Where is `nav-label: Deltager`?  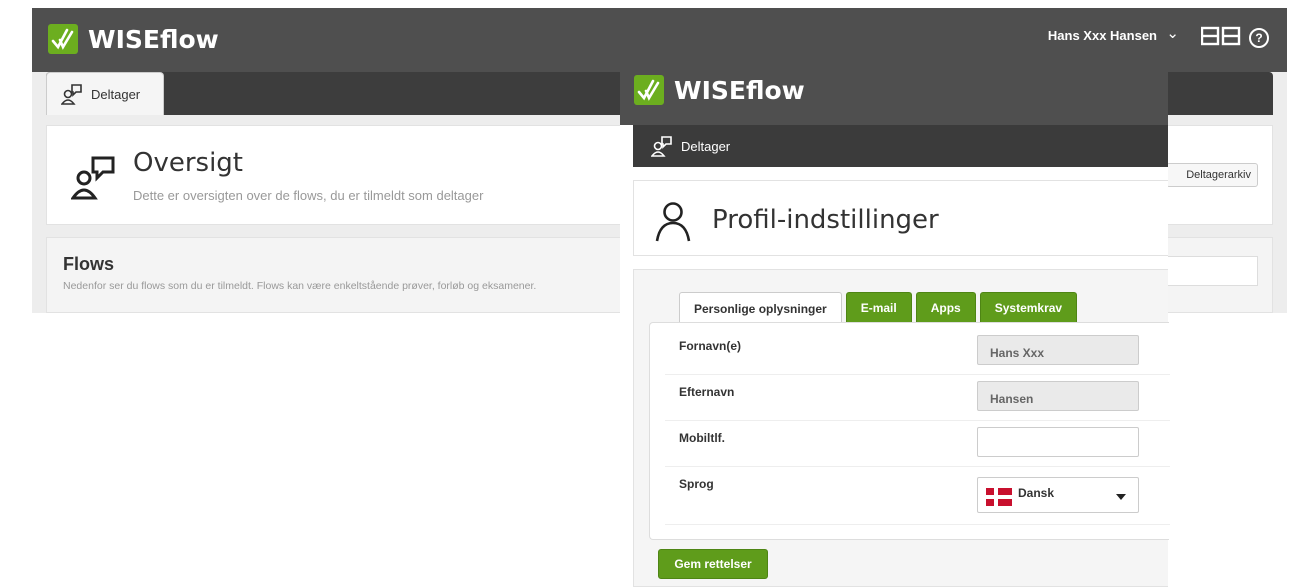 nav-label: Deltager is located at coordinates (706, 146).